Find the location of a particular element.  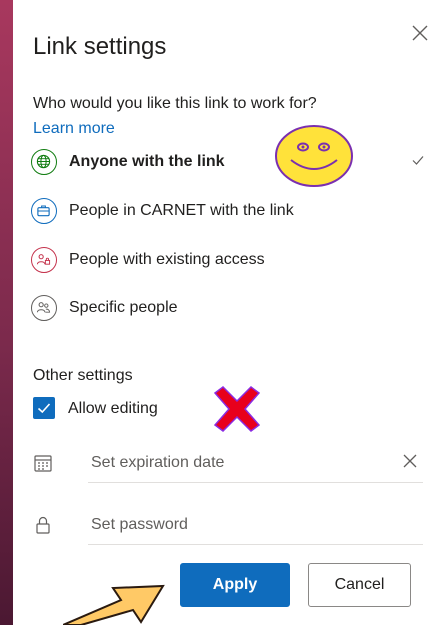

learn-more-link: Learn more is located at coordinates (74, 129).